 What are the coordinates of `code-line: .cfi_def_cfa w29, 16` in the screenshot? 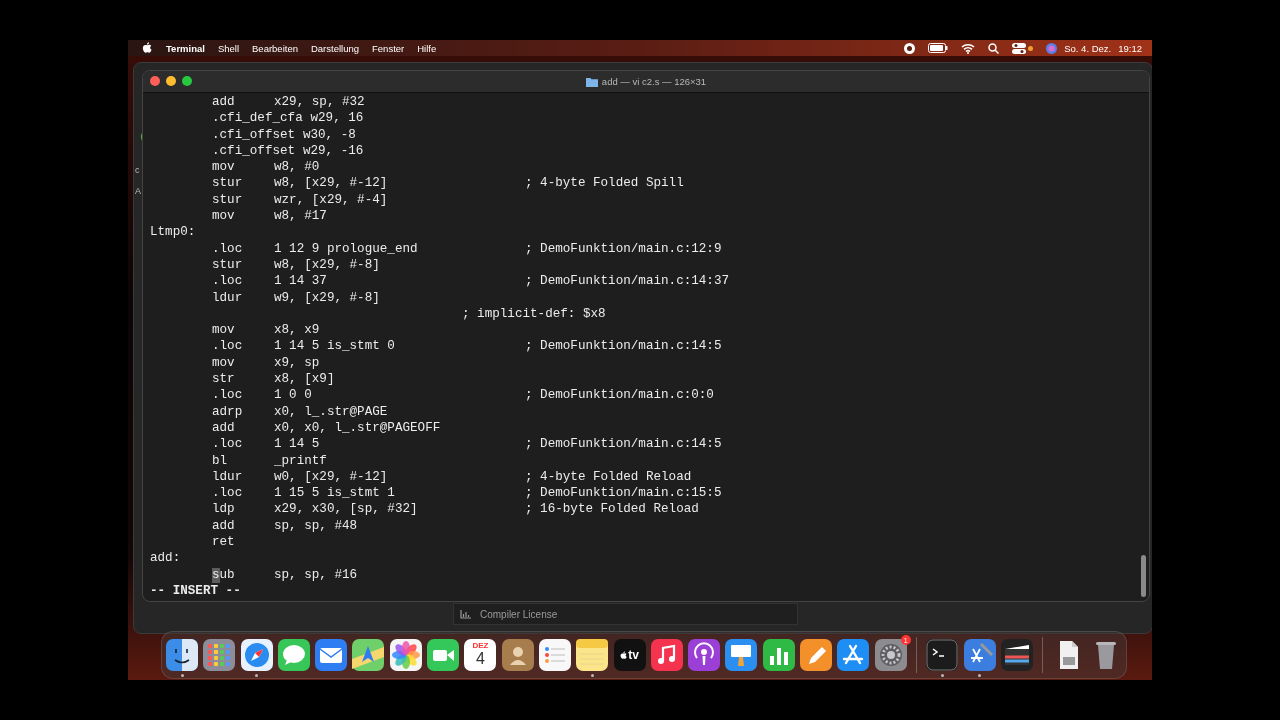 It's located at (288, 118).